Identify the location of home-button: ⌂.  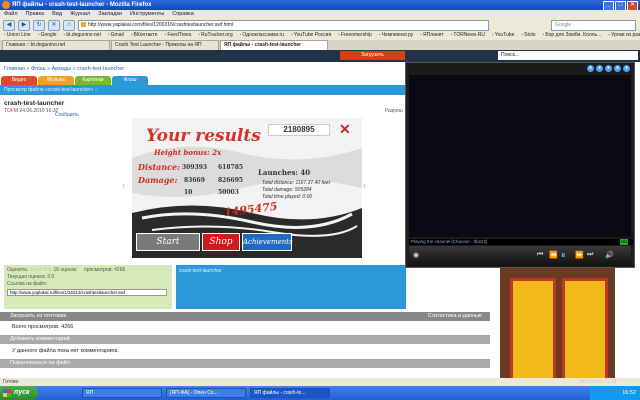
(69, 25).